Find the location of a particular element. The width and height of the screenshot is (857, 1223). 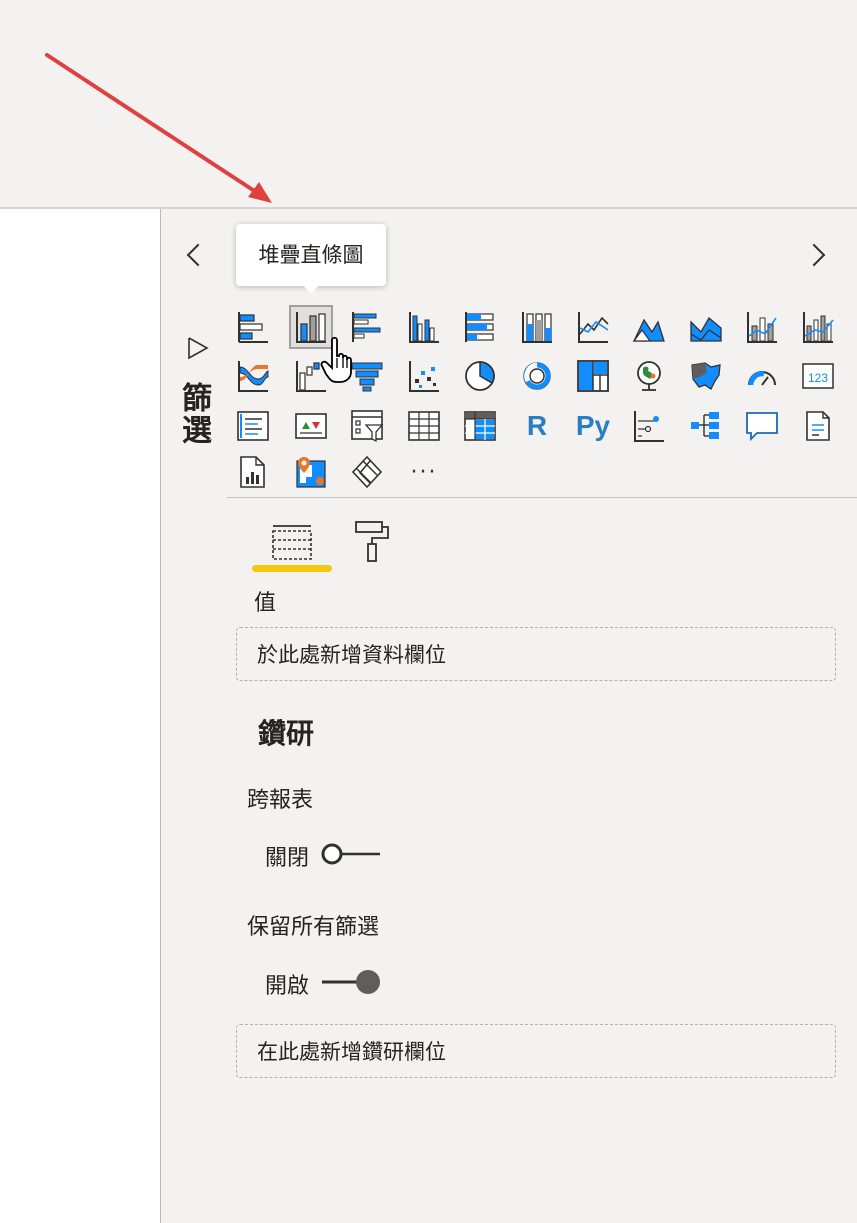

r-visual-glyph: R is located at coordinates (537, 425).